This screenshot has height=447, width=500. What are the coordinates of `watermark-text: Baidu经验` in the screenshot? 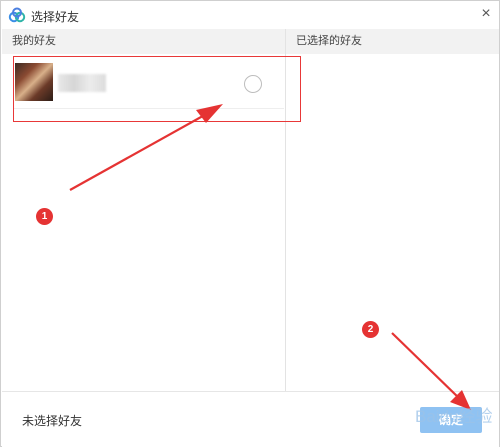 It's located at (453, 416).